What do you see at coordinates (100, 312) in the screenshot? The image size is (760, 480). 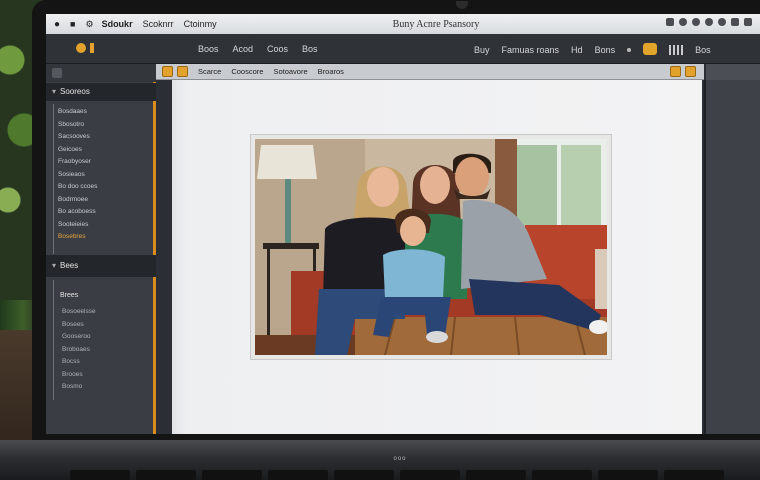 I see `sidebar-subitem-0: Bosoeelsse` at bounding box center [100, 312].